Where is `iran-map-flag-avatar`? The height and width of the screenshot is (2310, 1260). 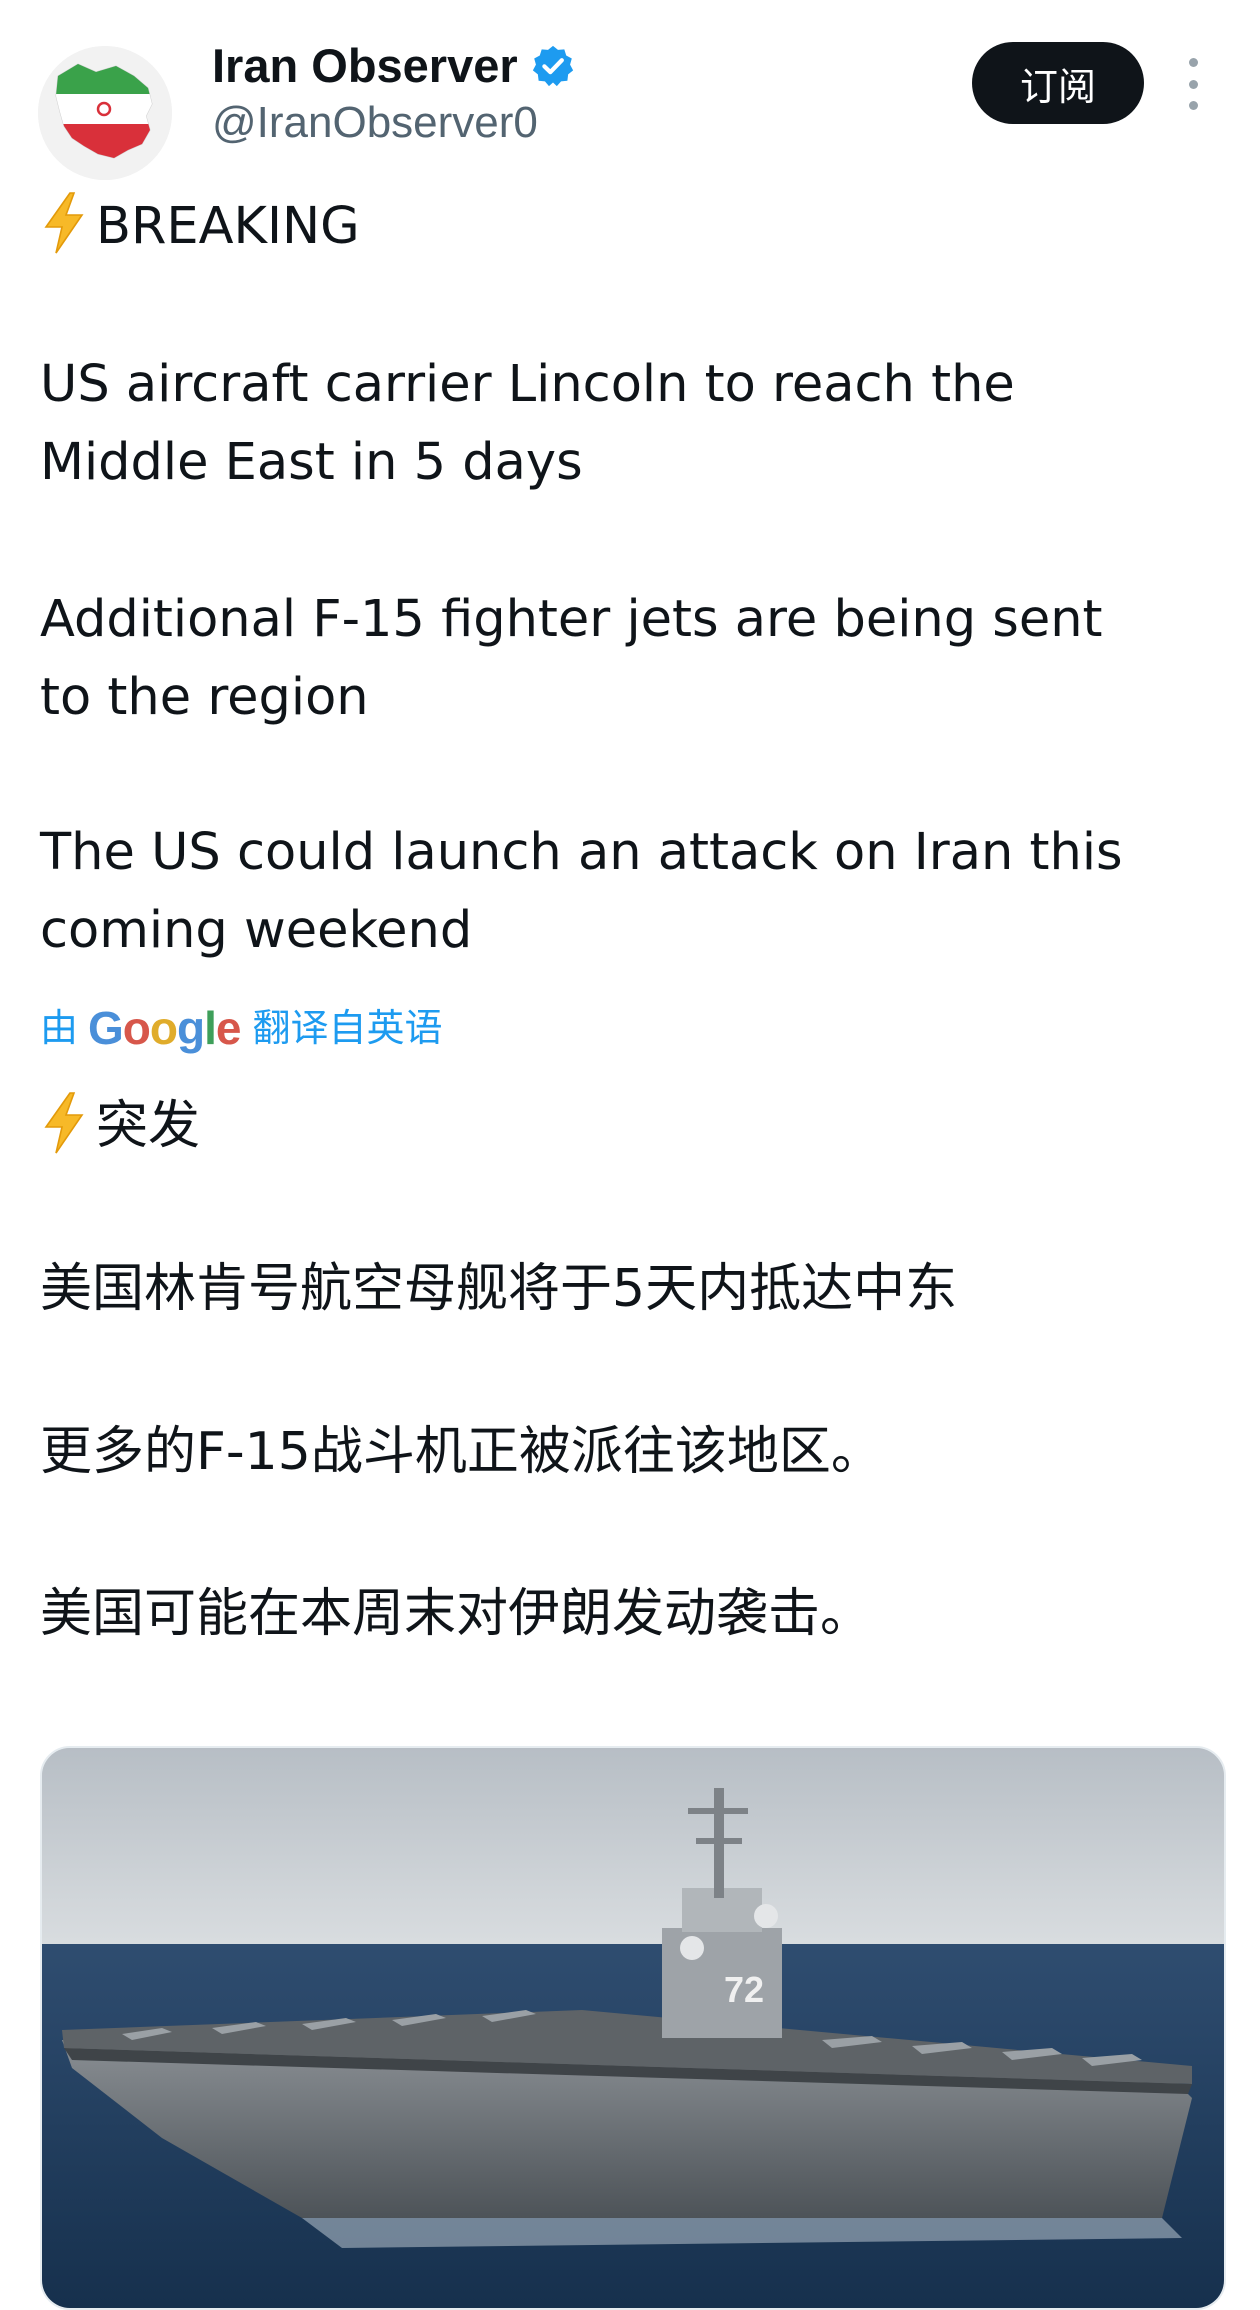 iran-map-flag-avatar is located at coordinates (105, 113).